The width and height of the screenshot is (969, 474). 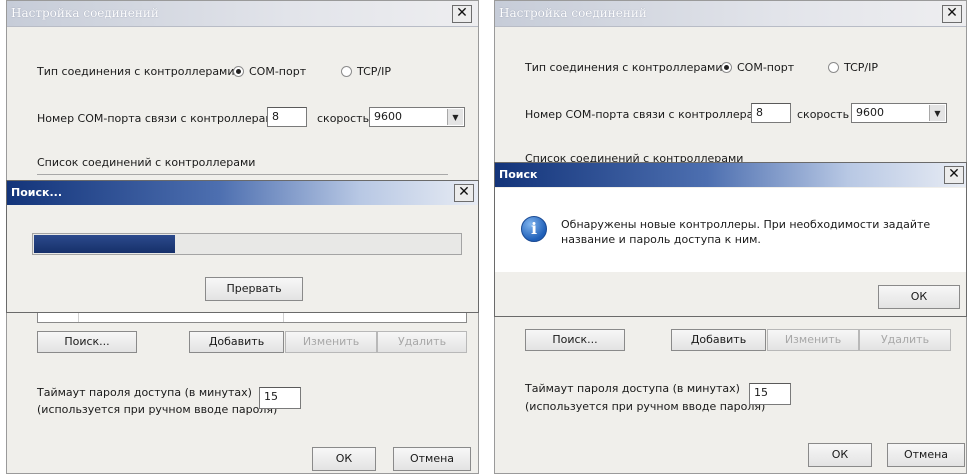 What do you see at coordinates (432, 459) in the screenshot?
I see `left-cancel-button: Отмена` at bounding box center [432, 459].